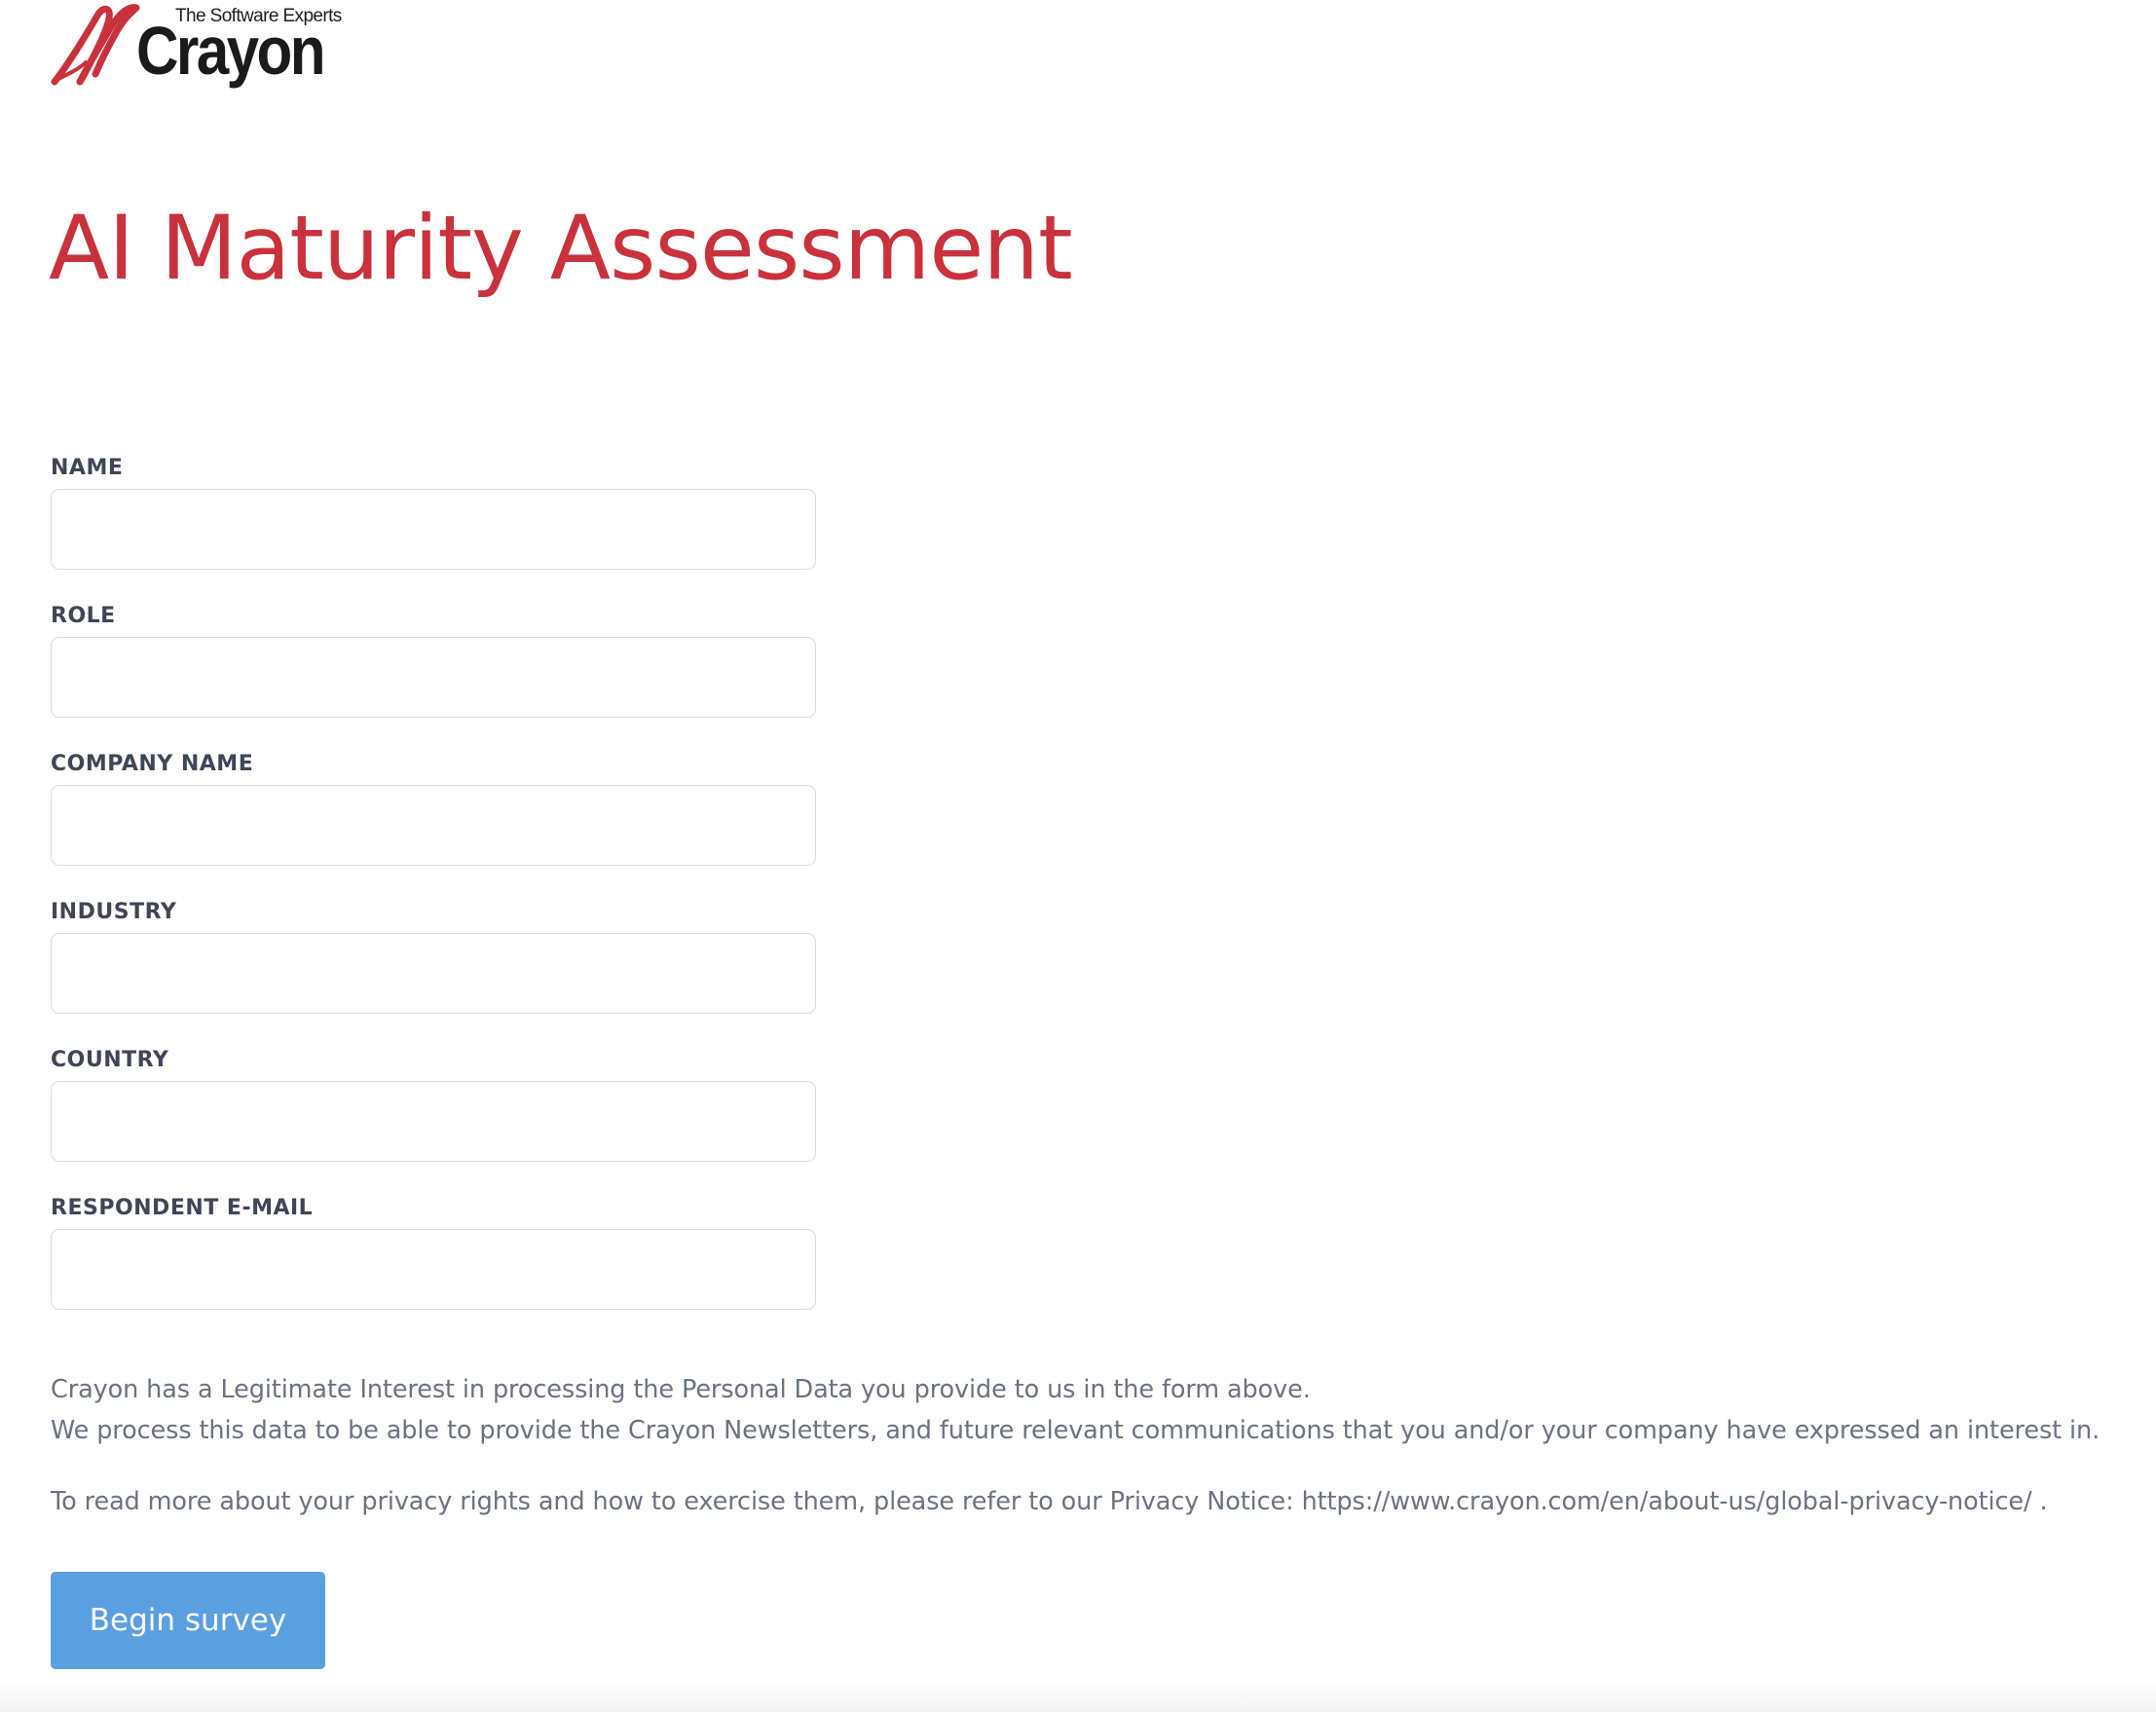 The width and height of the screenshot is (2156, 1712). Describe the element at coordinates (87, 468) in the screenshot. I see `name-label: NAME` at that location.